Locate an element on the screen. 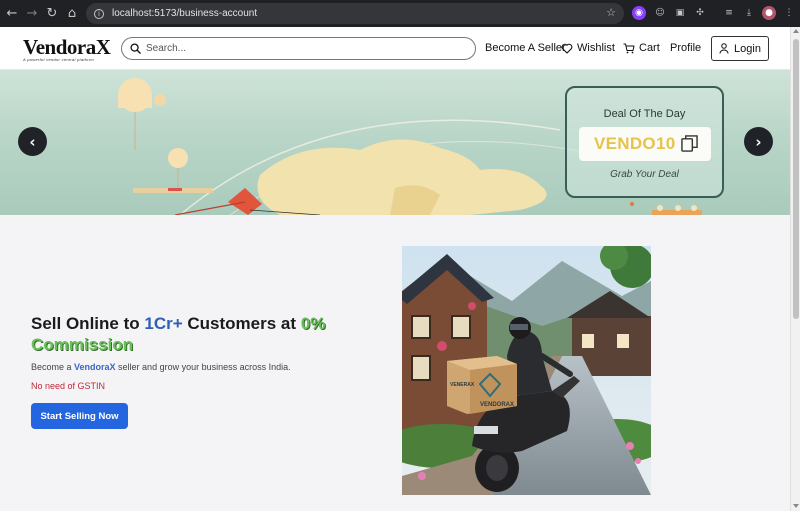  wishlist-label: Wishlist is located at coordinates (596, 48).